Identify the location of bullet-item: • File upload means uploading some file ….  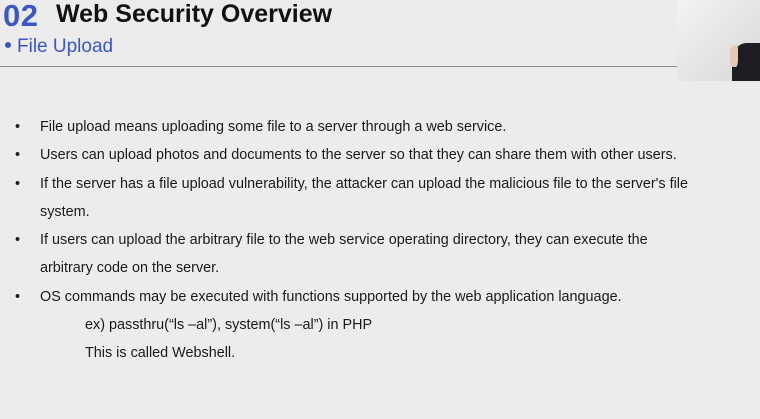
(380, 127).